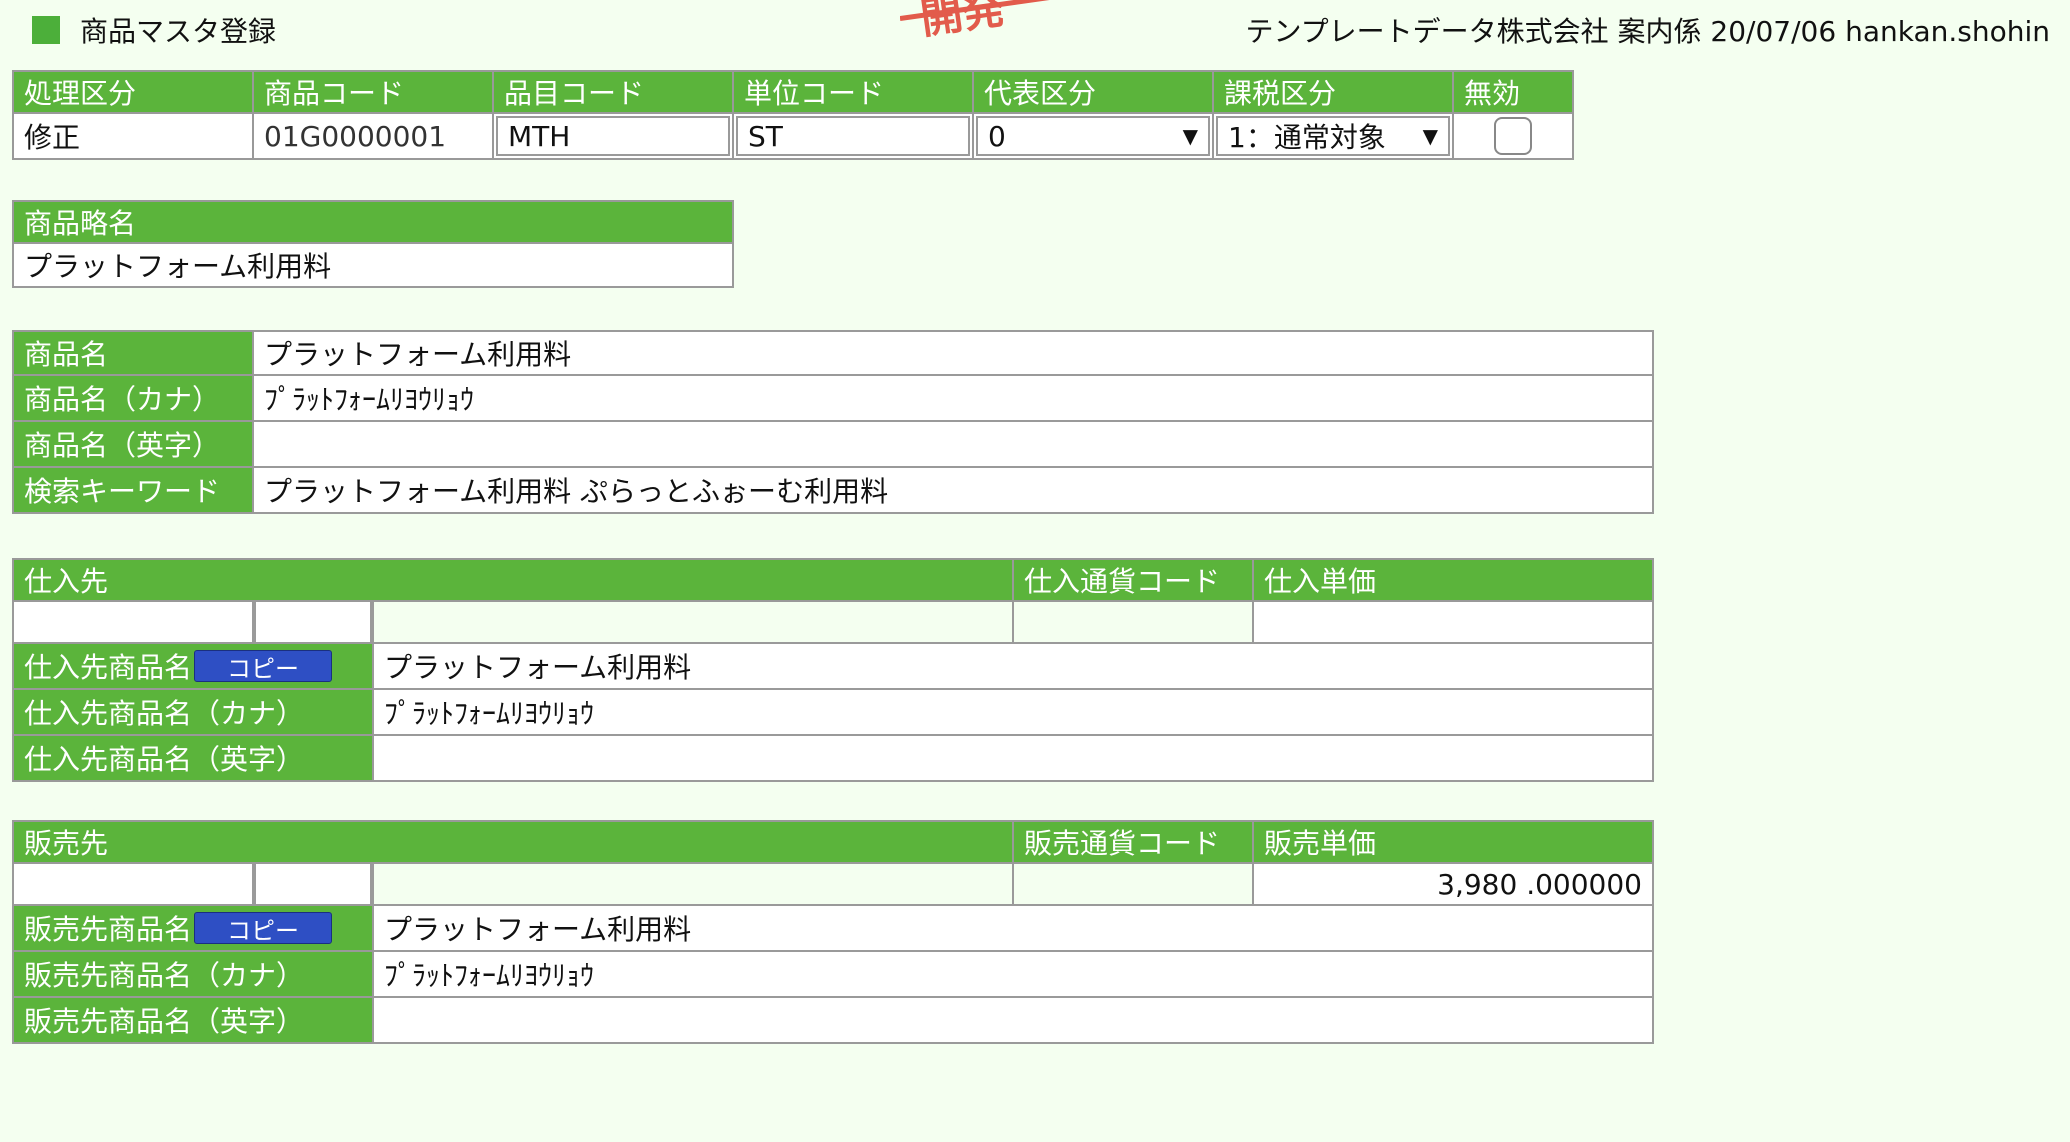 This screenshot has width=2070, height=1142. Describe the element at coordinates (953, 399) in the screenshot. I see `name-kana-input: ﾌﾟﾗｯﾄﾌｫｰﾑﾘﾖｳﾘｮｳ` at that location.